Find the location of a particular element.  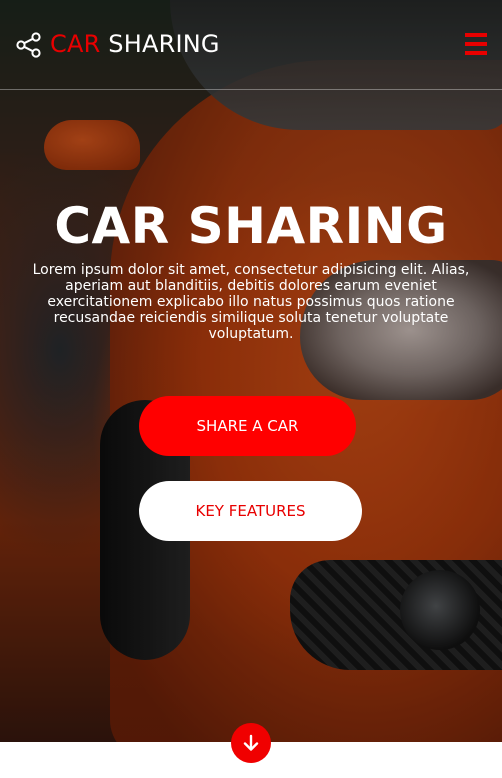

share-icon is located at coordinates (29, 45).